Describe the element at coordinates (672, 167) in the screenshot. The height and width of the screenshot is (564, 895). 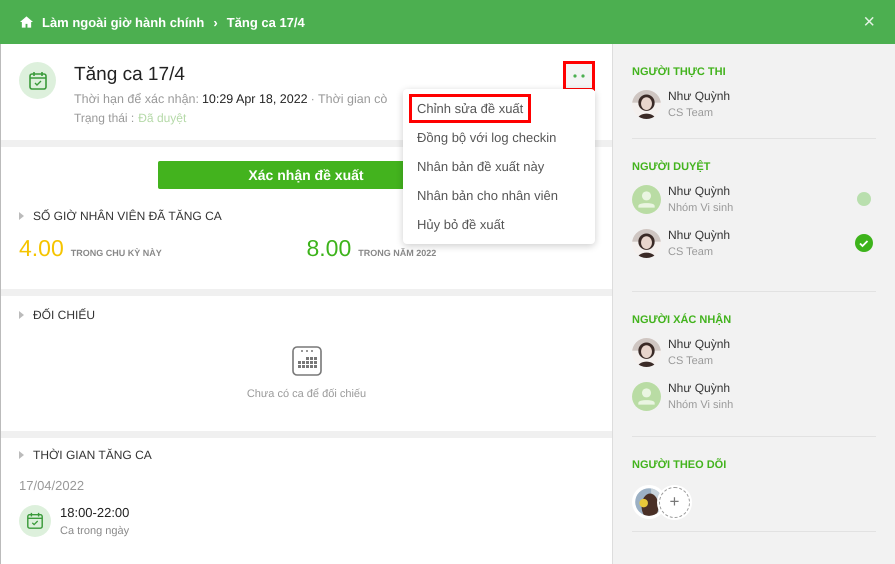
I see `group-title: NGƯỜI DUYỆT` at that location.